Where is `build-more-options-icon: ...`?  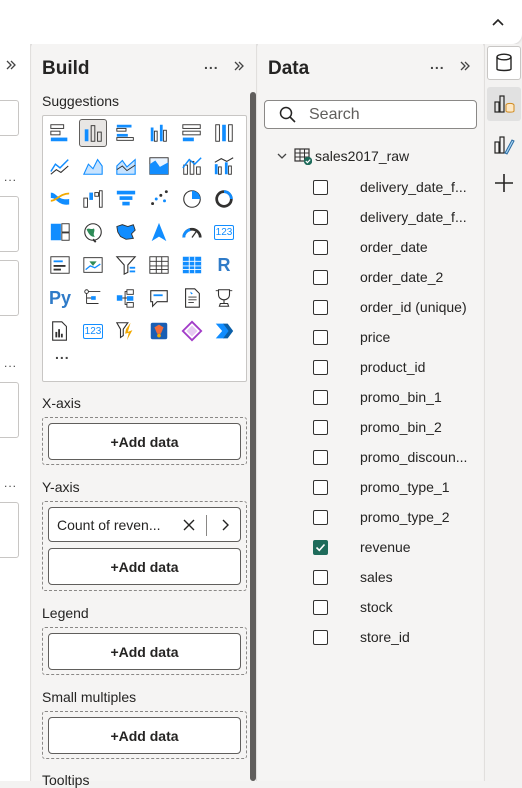
build-more-options-icon: ... is located at coordinates (211, 64).